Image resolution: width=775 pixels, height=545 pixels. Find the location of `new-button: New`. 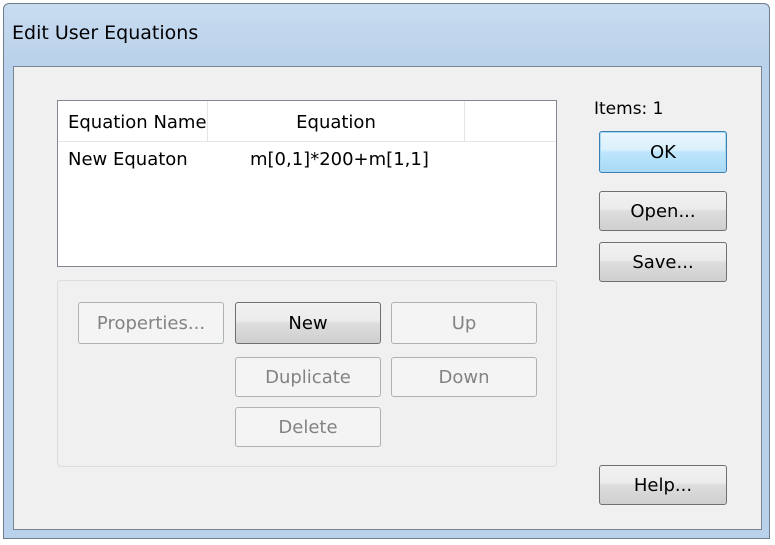

new-button: New is located at coordinates (308, 323).